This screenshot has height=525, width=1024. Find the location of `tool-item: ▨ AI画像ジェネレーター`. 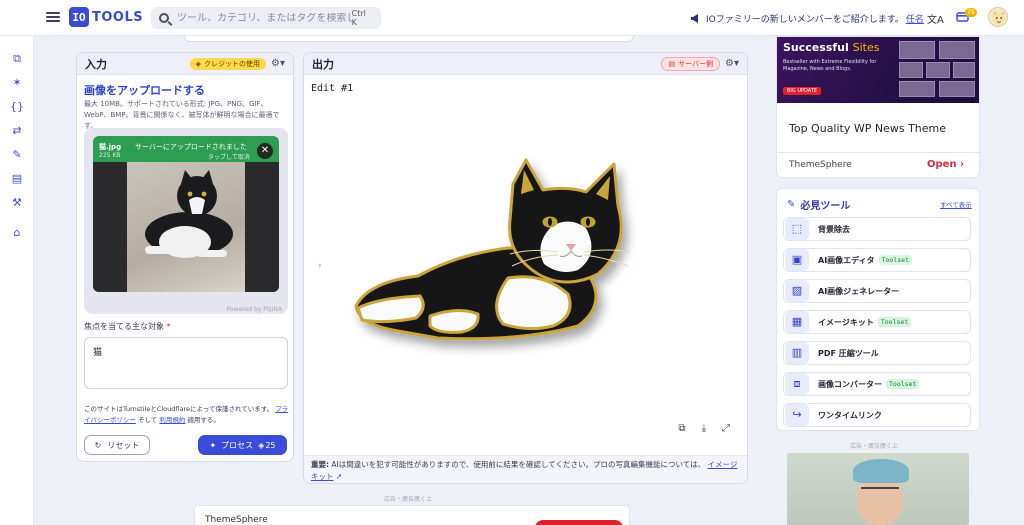

tool-item: ▨ AI画像ジェネレーター is located at coordinates (877, 291).